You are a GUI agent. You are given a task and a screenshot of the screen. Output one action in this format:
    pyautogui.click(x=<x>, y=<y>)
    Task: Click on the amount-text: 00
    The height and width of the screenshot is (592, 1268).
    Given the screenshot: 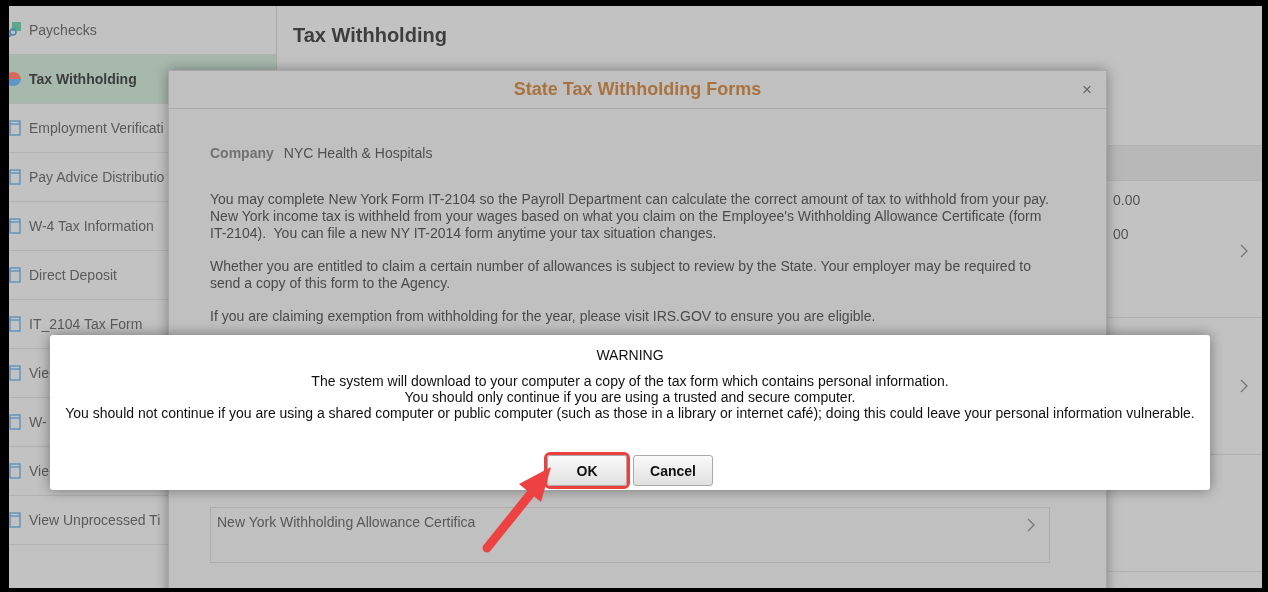 What is the action you would take?
    pyautogui.click(x=1121, y=234)
    